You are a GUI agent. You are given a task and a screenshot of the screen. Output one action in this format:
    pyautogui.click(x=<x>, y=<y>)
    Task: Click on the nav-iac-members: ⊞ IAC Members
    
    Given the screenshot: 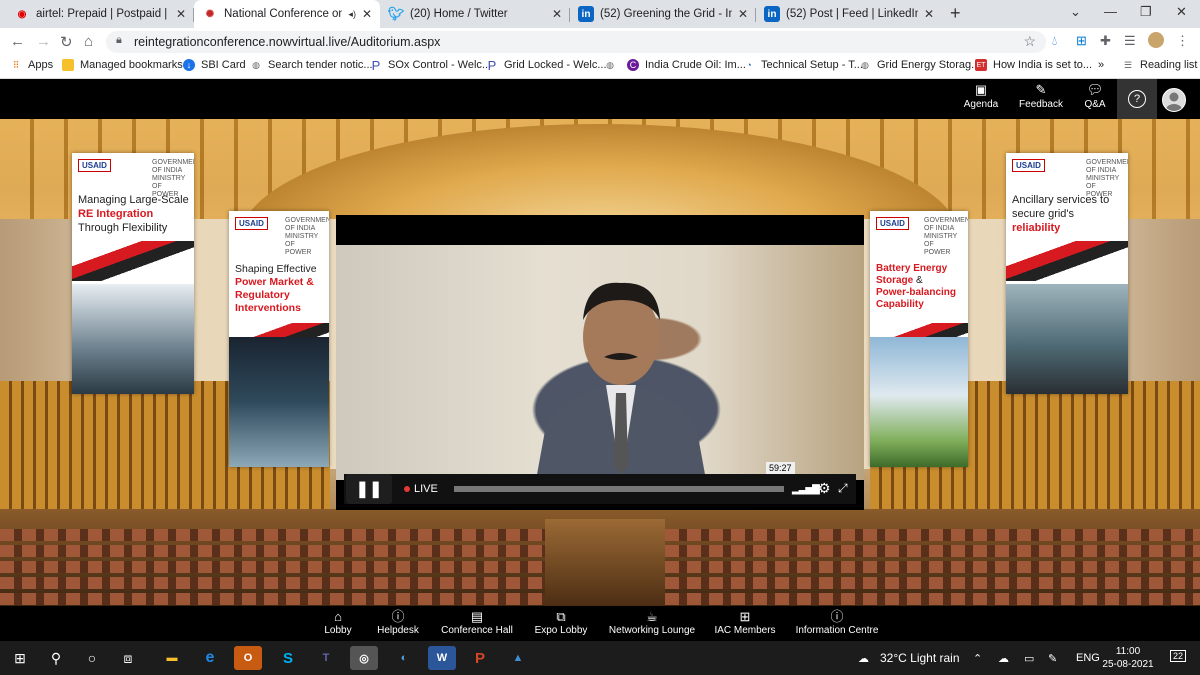 What is the action you would take?
    pyautogui.click(x=745, y=622)
    